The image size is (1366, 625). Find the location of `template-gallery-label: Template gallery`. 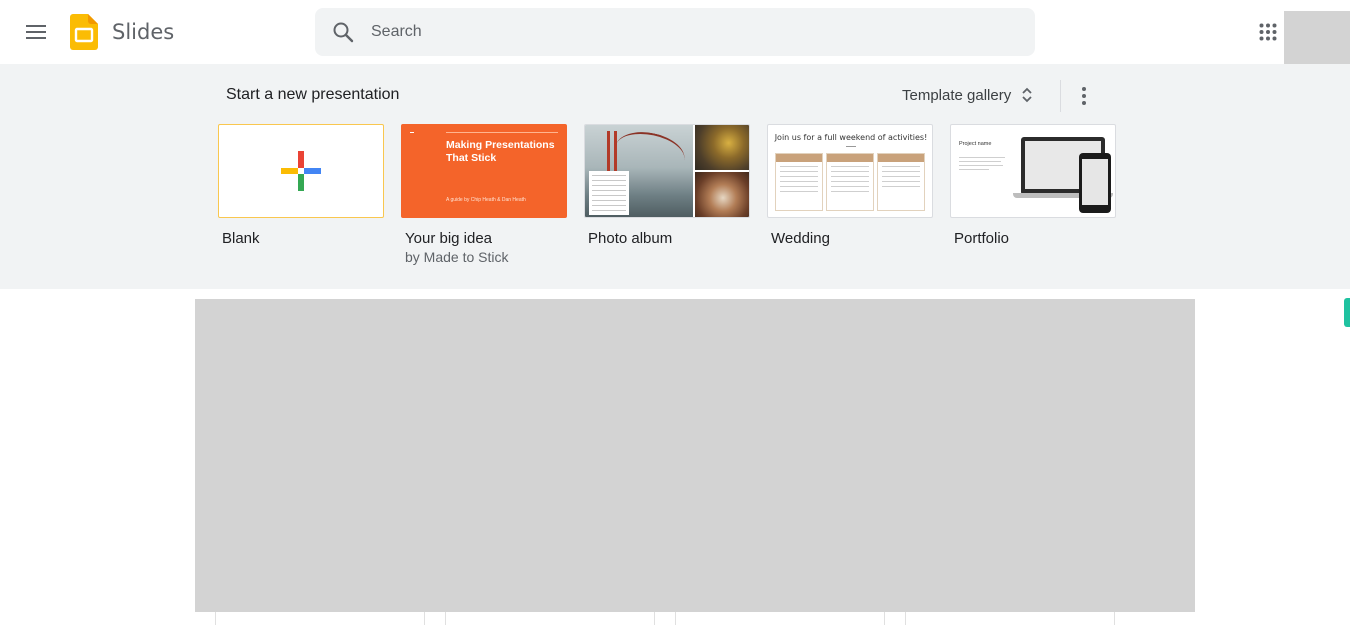

template-gallery-label: Template gallery is located at coordinates (957, 95).